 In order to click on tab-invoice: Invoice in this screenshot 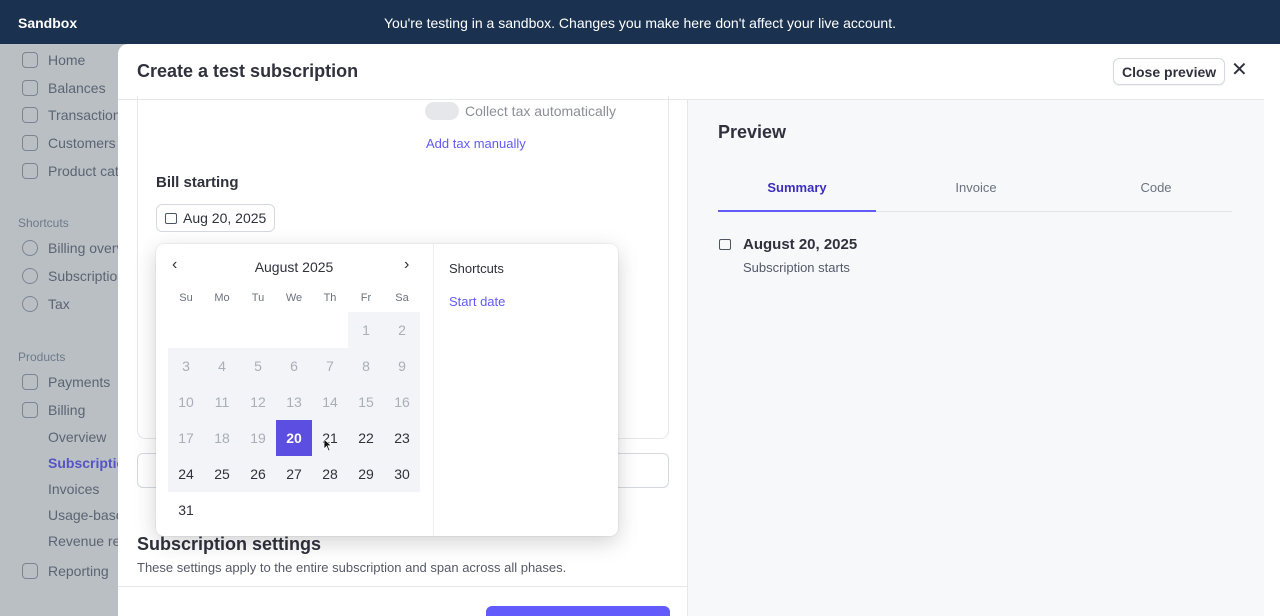, I will do `click(976, 187)`.